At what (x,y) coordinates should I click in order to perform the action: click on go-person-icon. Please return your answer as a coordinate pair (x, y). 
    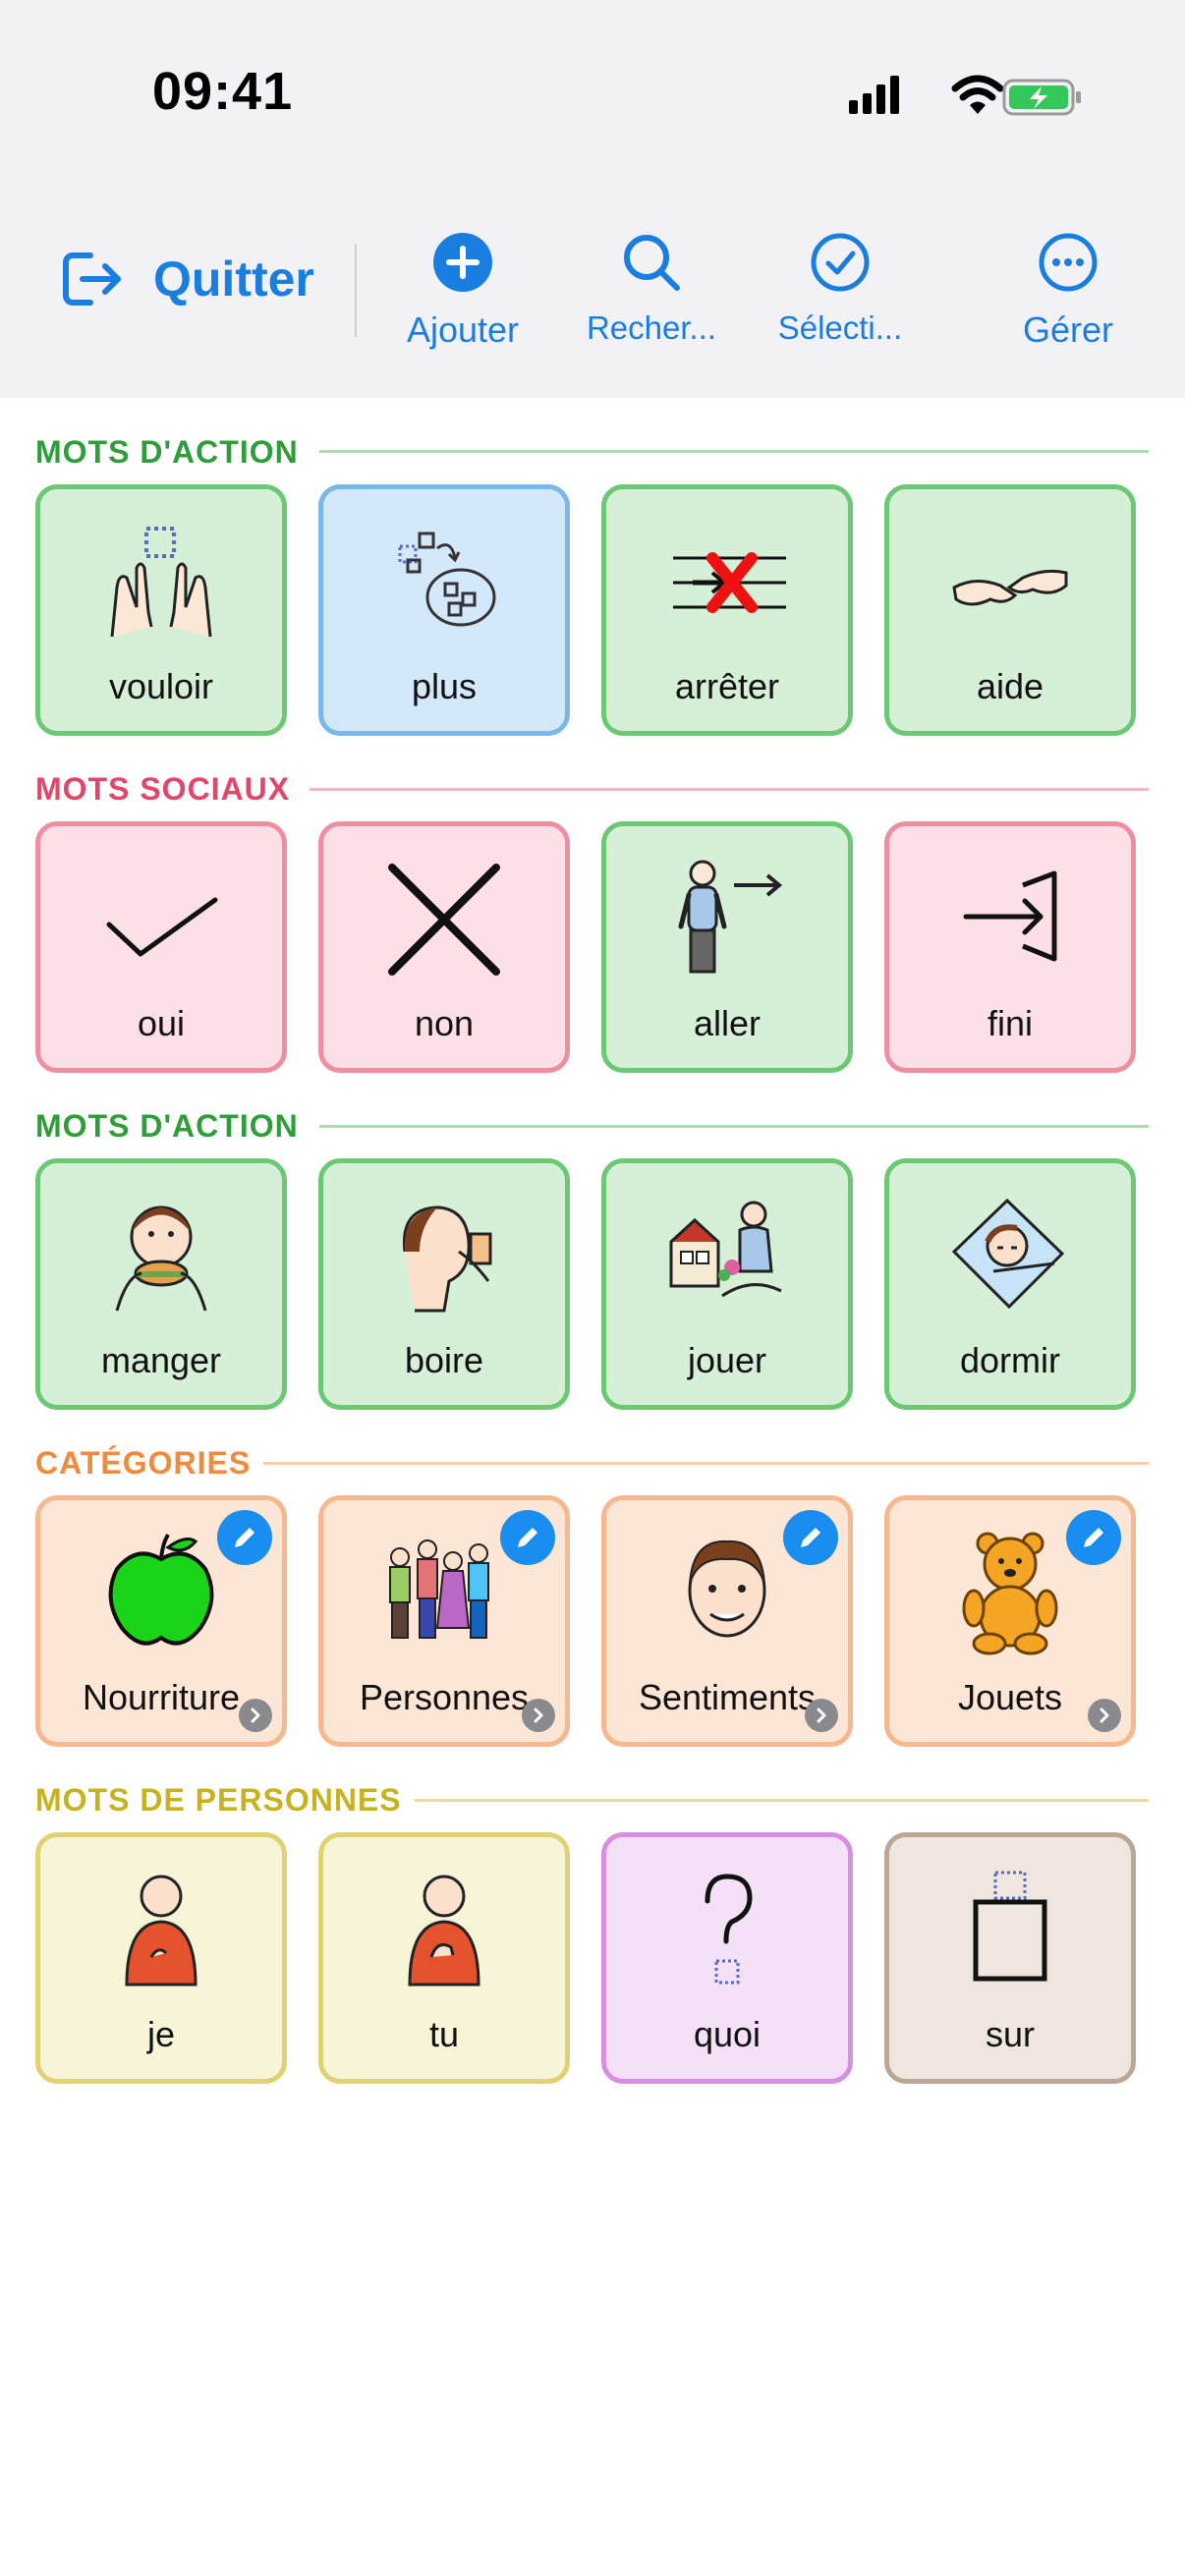
    Looking at the image, I should click on (730, 917).